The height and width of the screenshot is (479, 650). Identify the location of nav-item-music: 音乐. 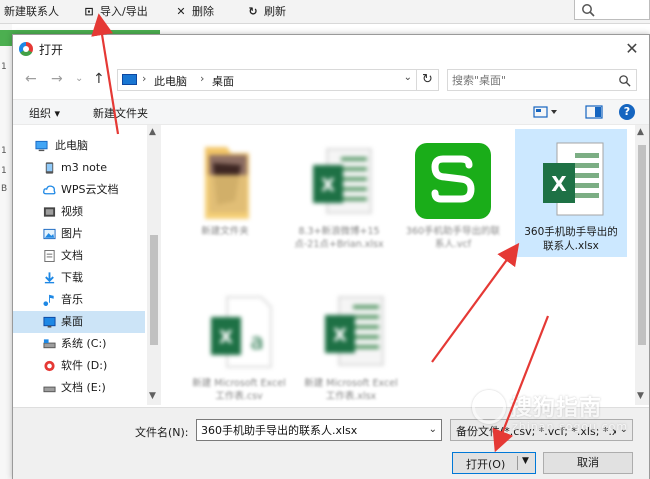
(79, 300).